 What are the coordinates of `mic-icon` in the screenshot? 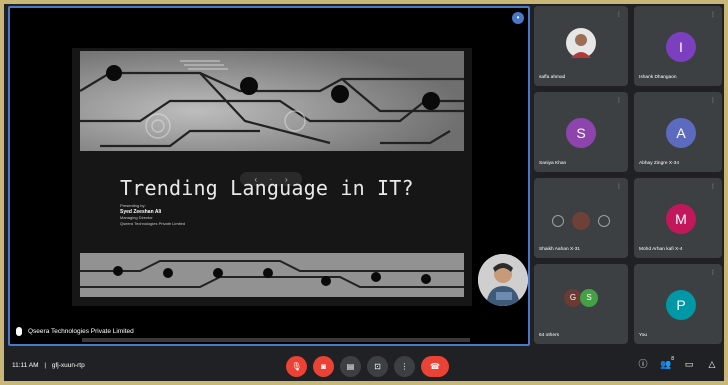 It's located at (19, 331).